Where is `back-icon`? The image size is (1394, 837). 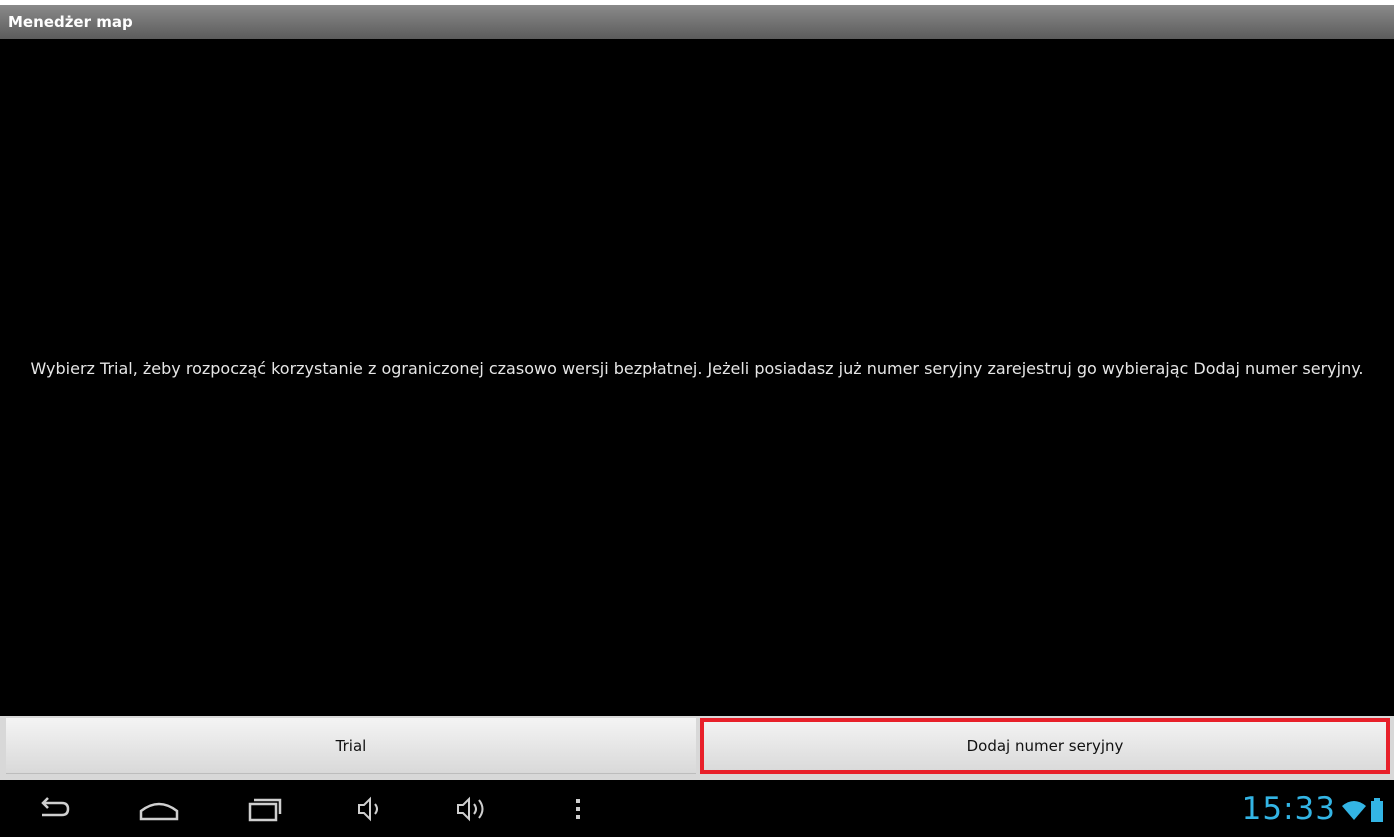 back-icon is located at coordinates (54, 809).